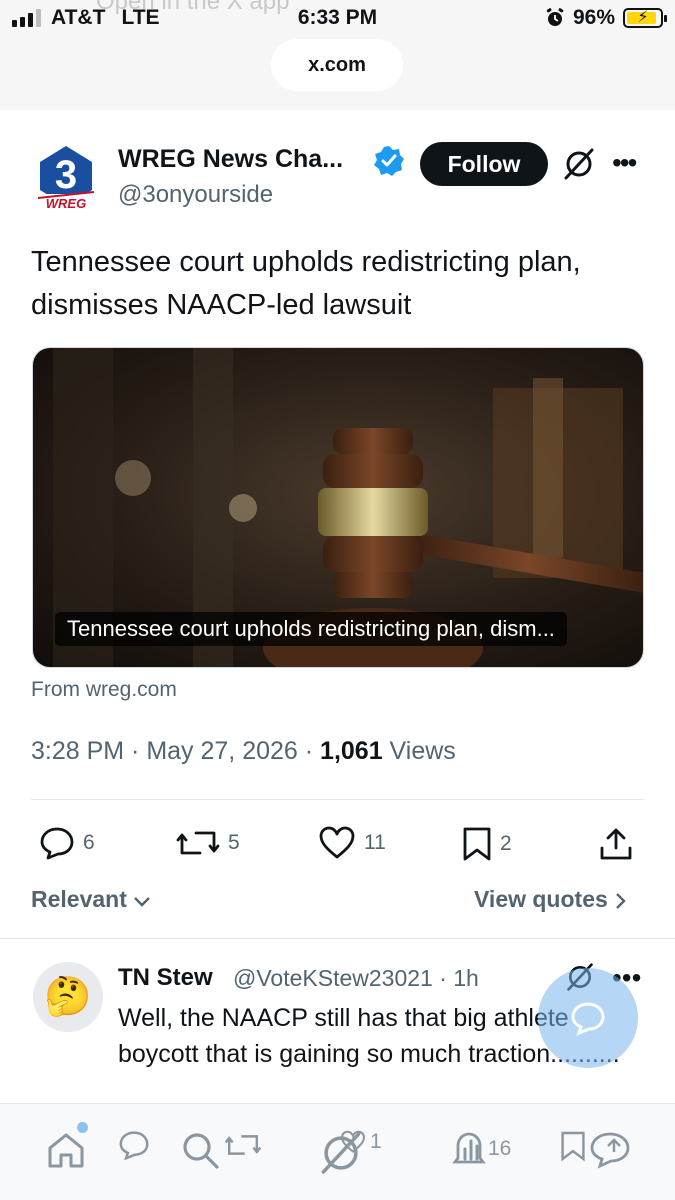  Describe the element at coordinates (419, 751) in the screenshot. I see `views-label: Views` at that location.